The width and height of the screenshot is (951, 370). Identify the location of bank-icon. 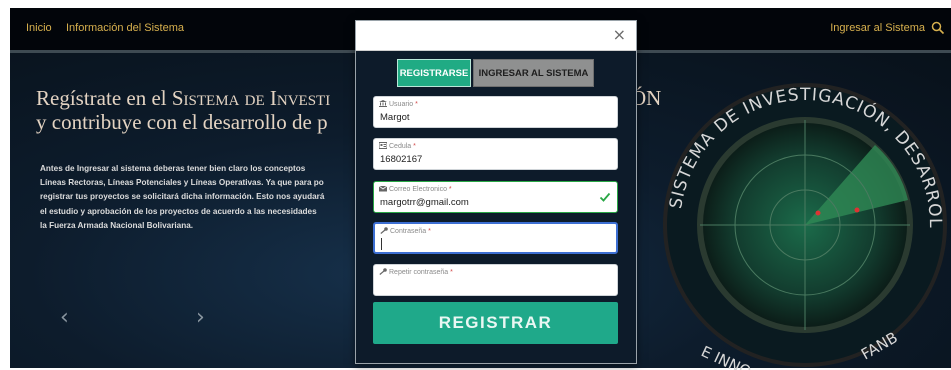
(383, 103).